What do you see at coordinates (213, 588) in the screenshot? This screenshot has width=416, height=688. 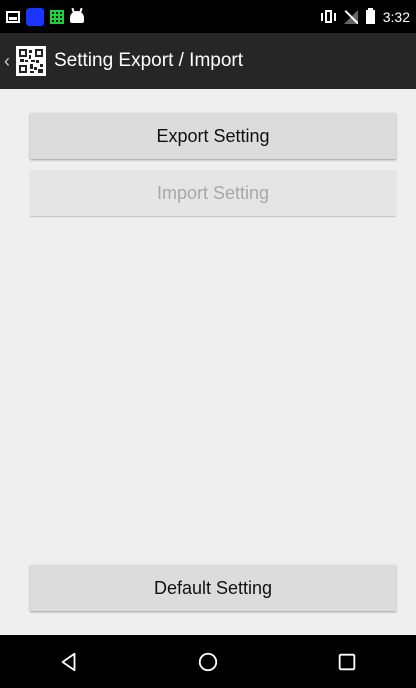 I see `default-setting-button: Default Setting` at bounding box center [213, 588].